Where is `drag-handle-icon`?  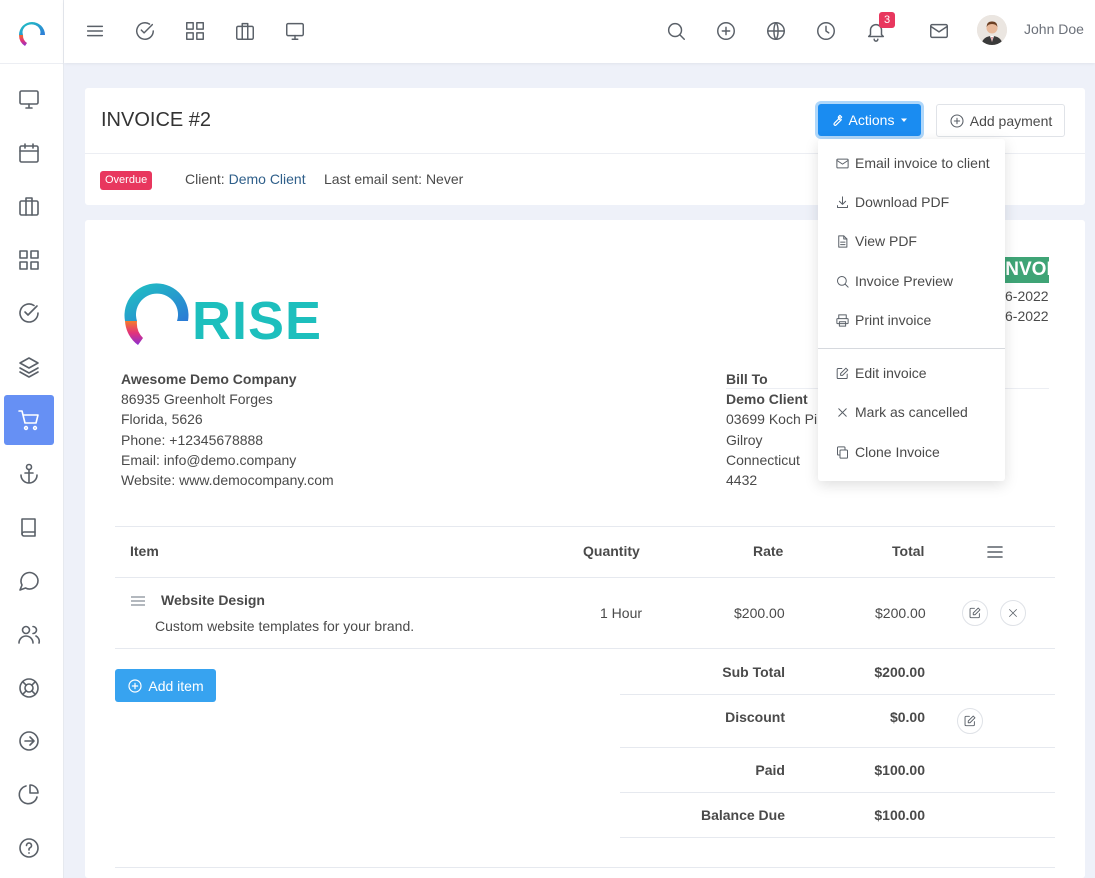
drag-handle-icon is located at coordinates (138, 601).